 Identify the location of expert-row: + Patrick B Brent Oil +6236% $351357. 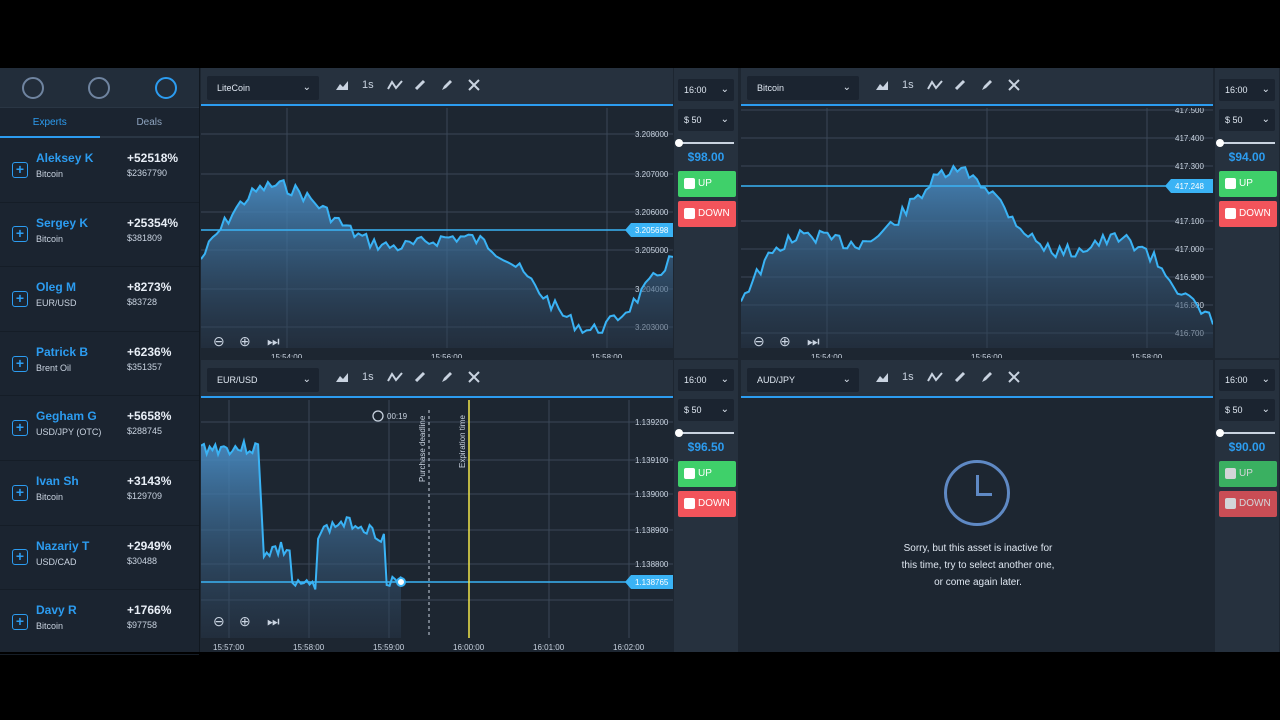
(99, 364).